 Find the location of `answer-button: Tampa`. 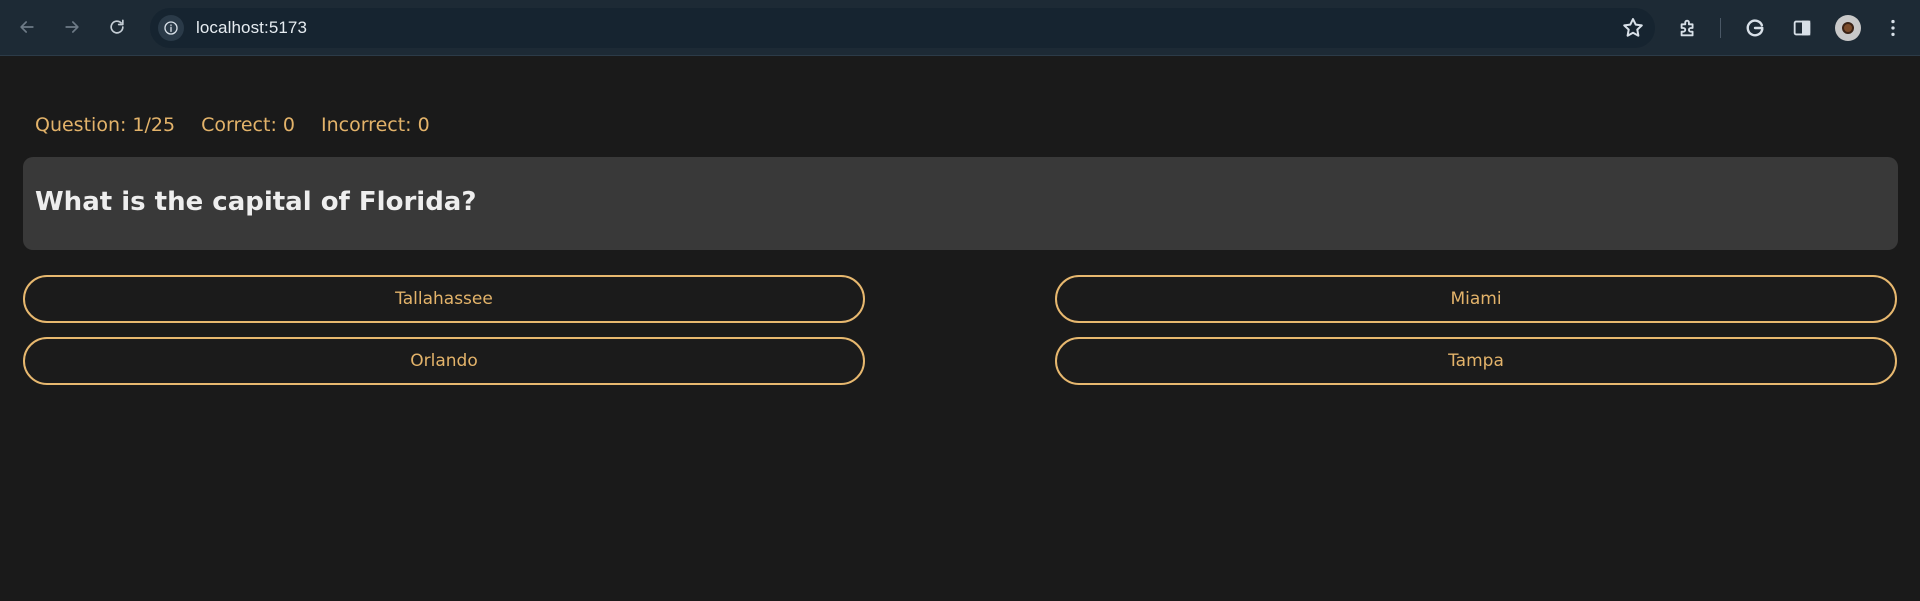

answer-button: Tampa is located at coordinates (1476, 361).